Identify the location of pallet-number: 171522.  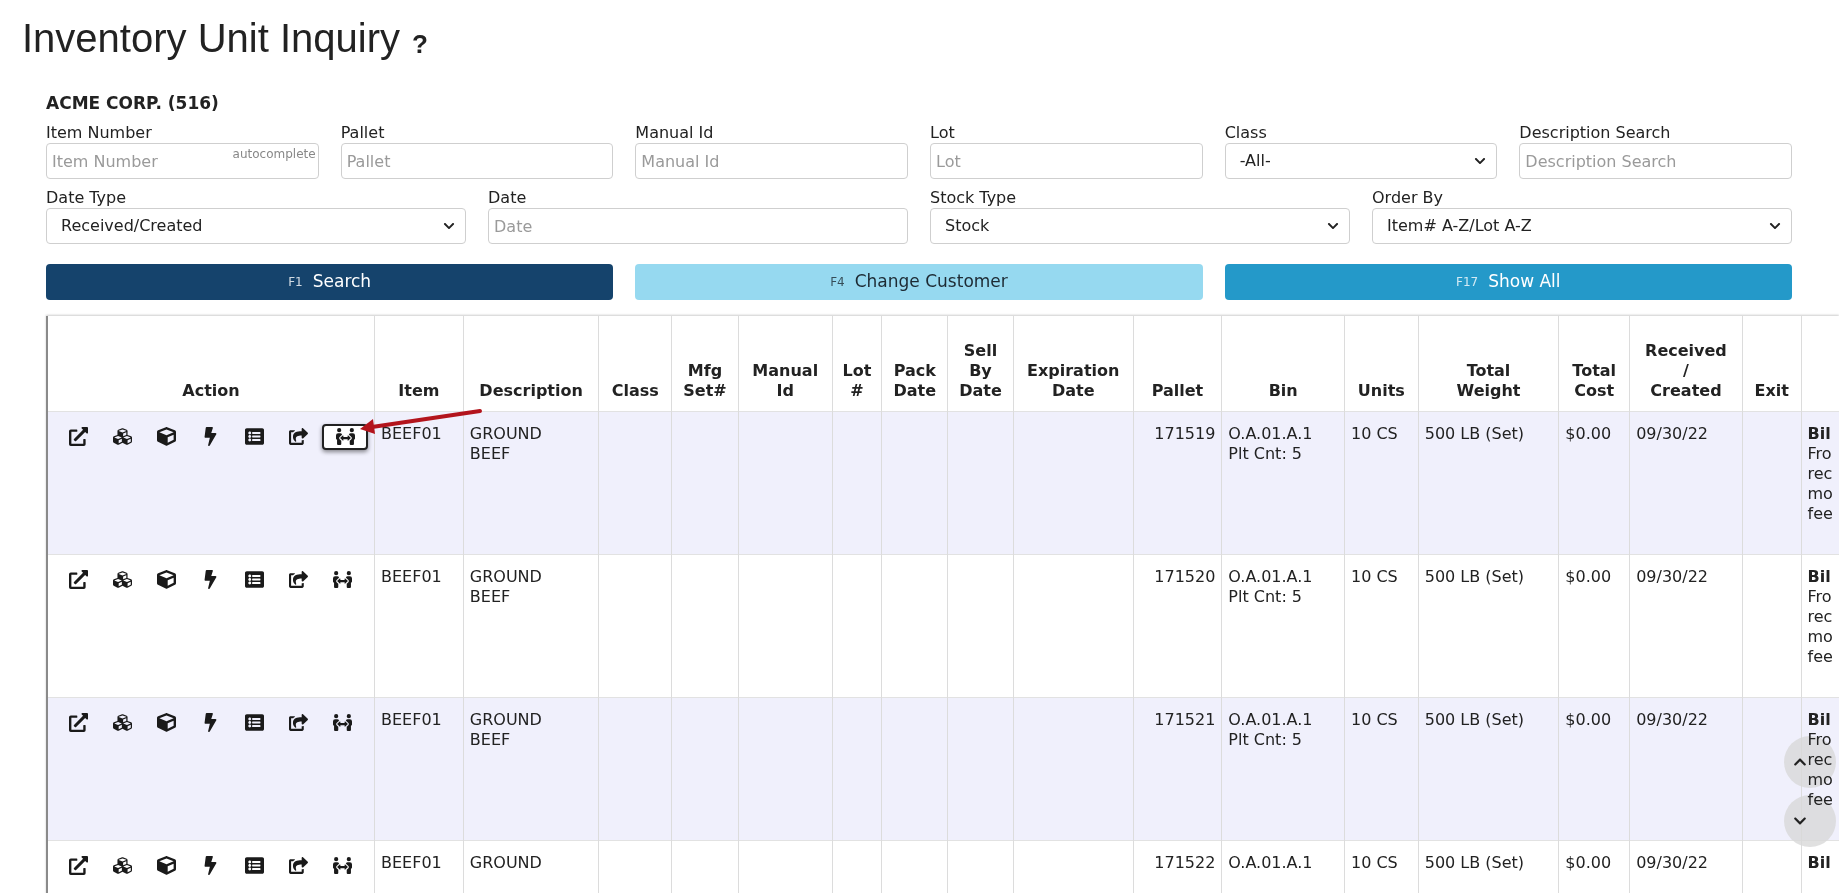
(1185, 862).